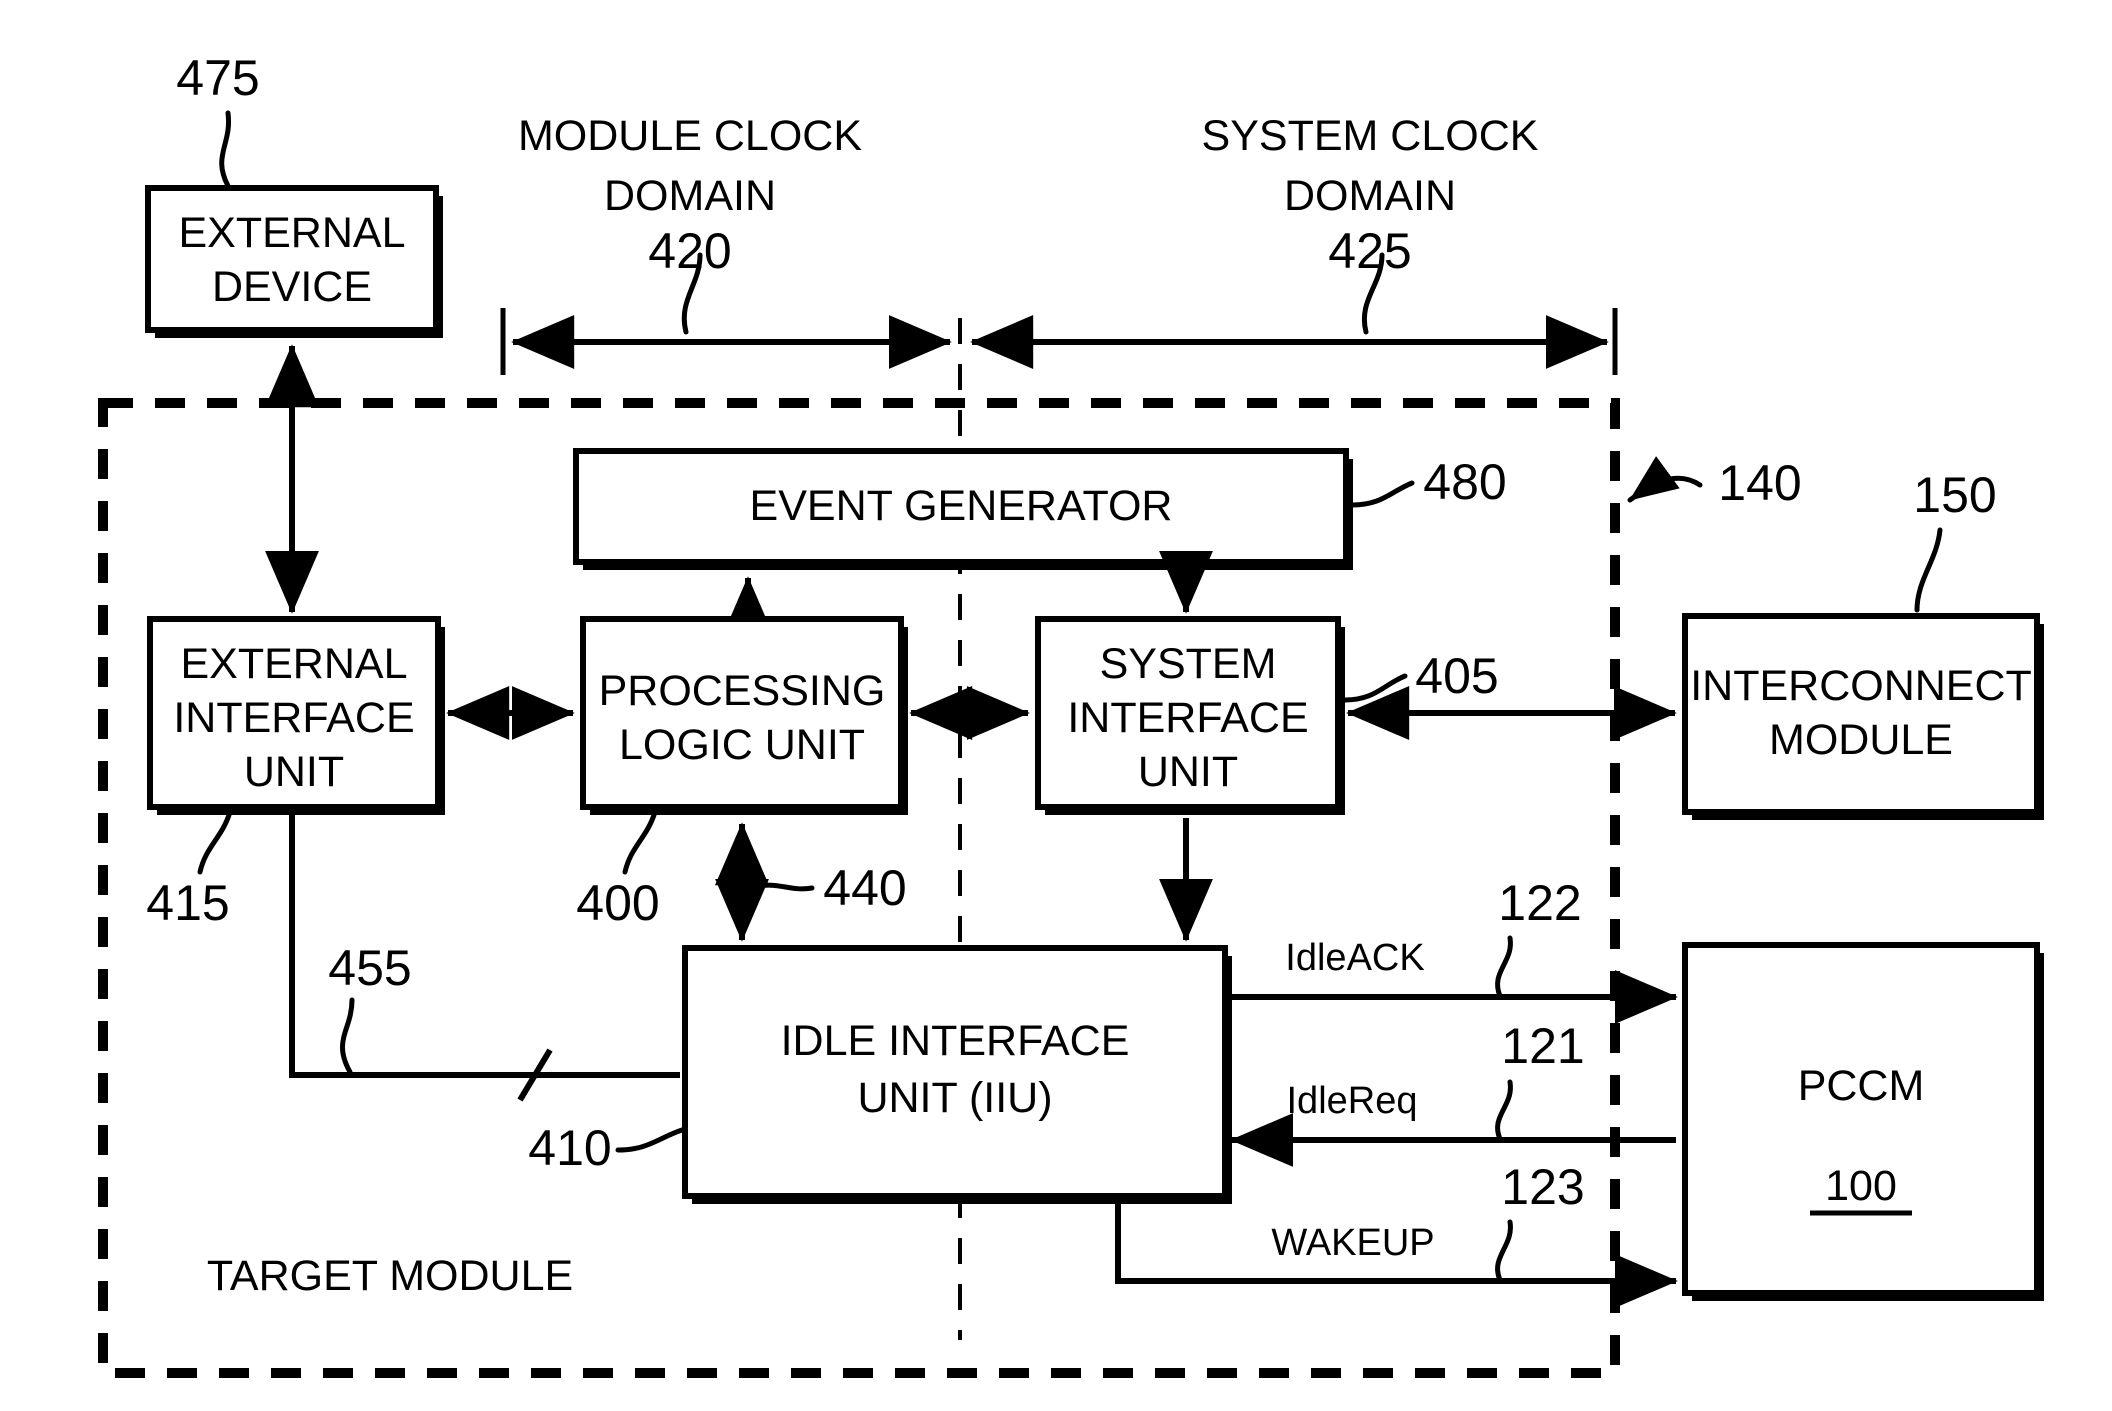  Describe the element at coordinates (569, 1148) in the screenshot. I see `reference-numeral-410: 410` at that location.